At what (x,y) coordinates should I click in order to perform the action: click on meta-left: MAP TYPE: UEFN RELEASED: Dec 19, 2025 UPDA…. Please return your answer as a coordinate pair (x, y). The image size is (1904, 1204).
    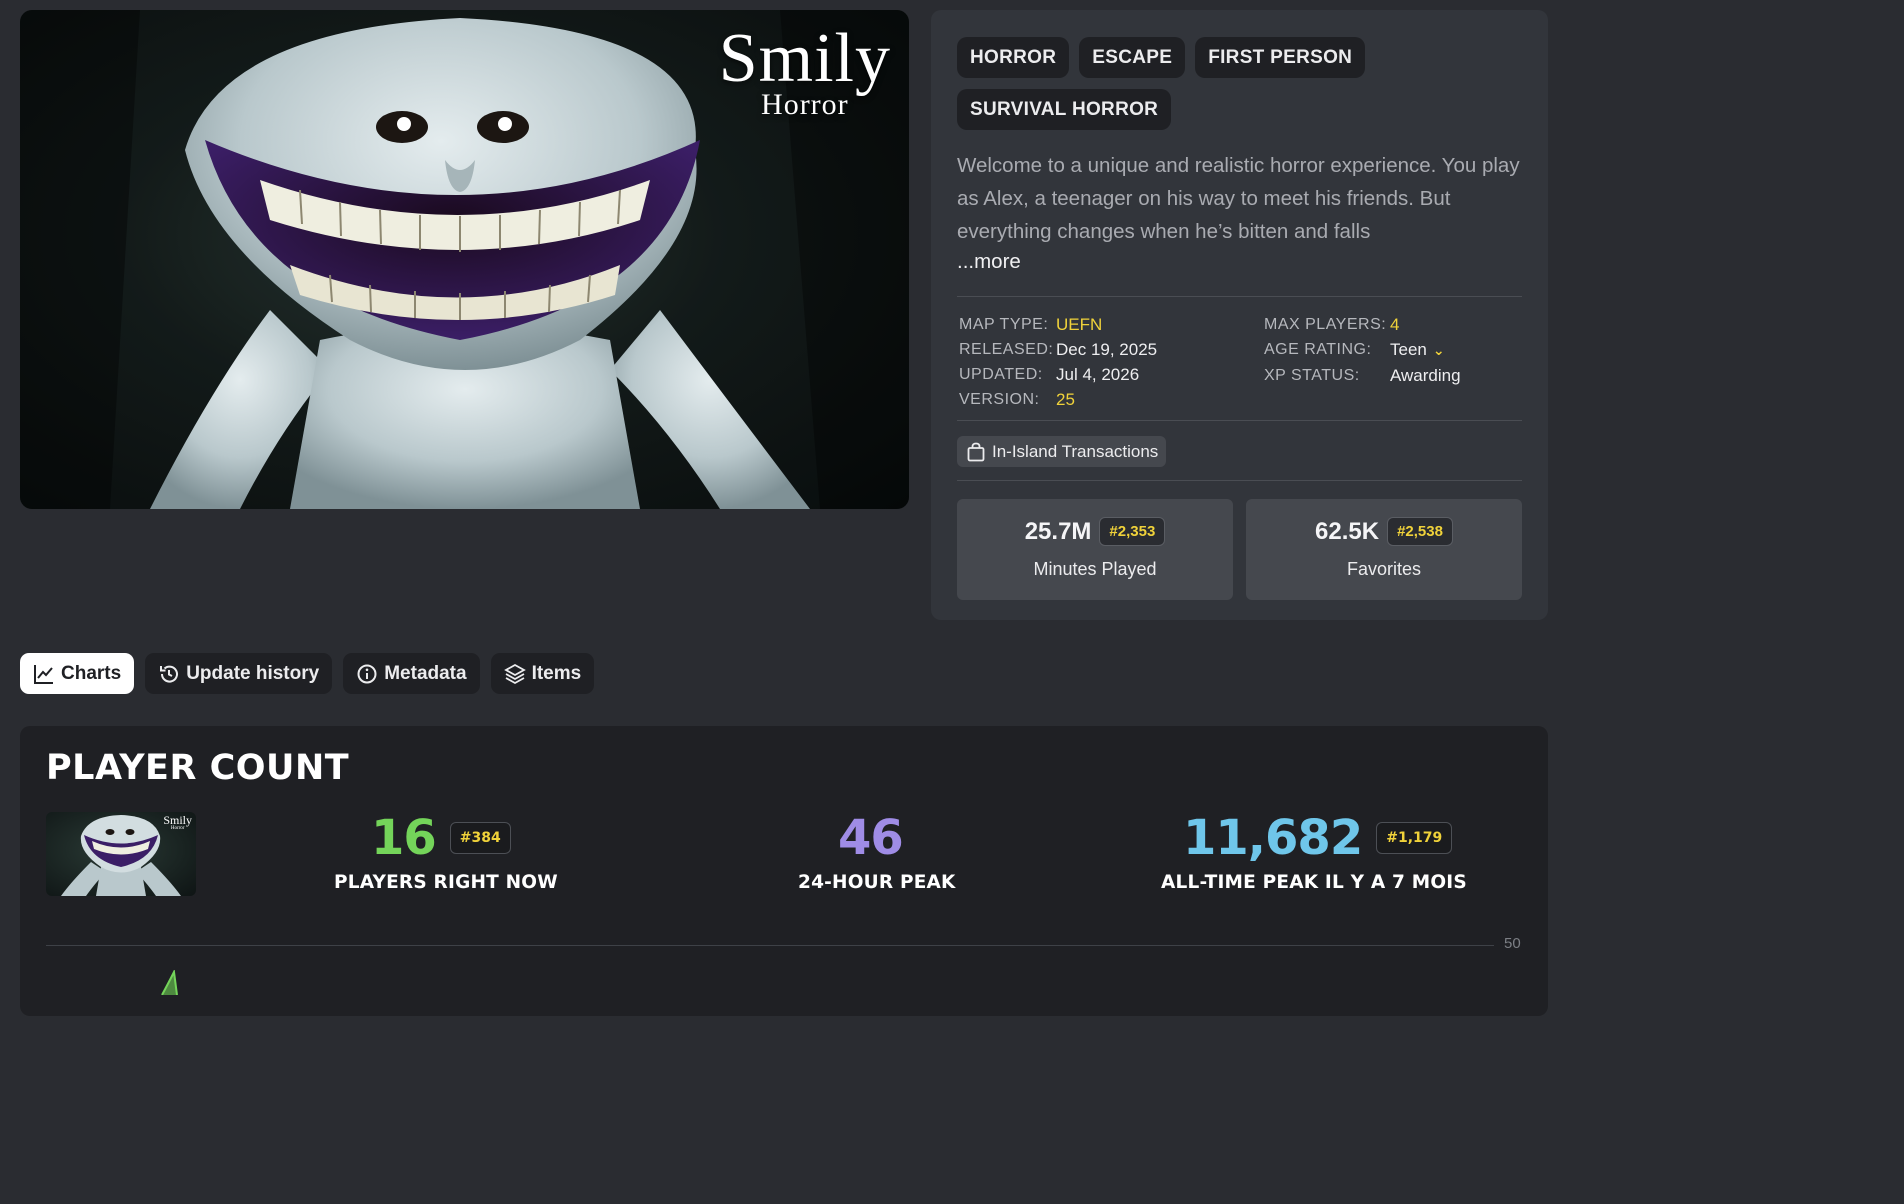
    Looking at the image, I should click on (1058, 362).